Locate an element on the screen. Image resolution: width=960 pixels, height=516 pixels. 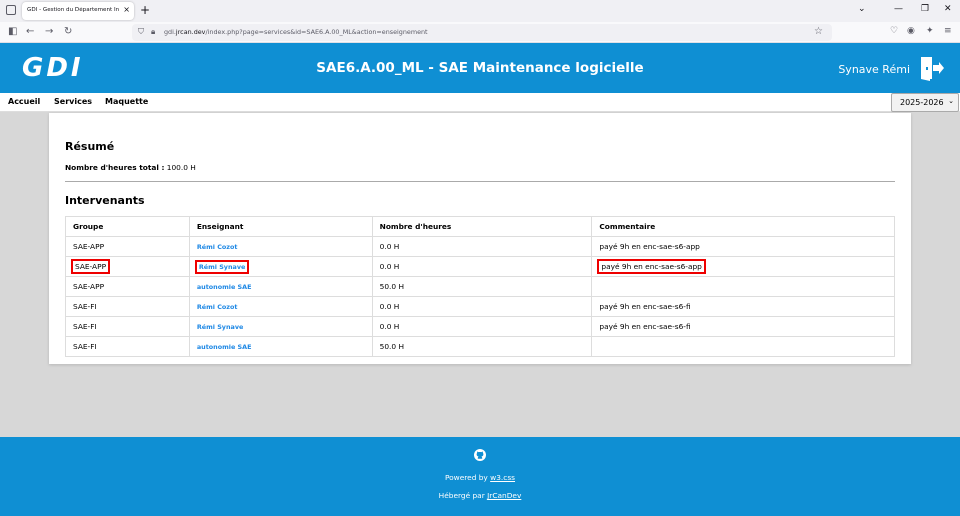
nav-services: Services is located at coordinates (73, 101).